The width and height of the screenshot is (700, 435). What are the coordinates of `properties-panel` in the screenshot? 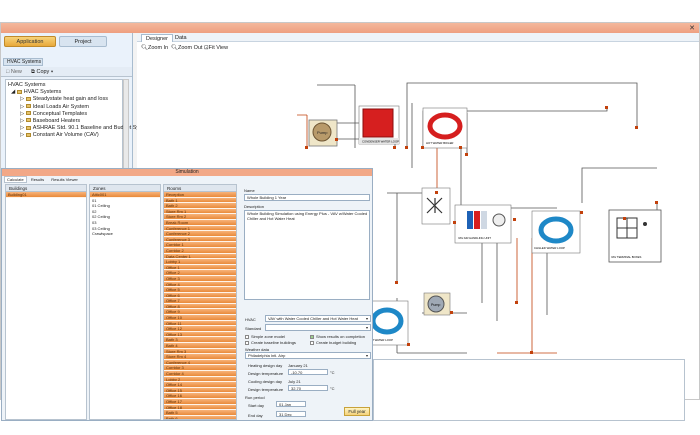 It's located at (529, 390).